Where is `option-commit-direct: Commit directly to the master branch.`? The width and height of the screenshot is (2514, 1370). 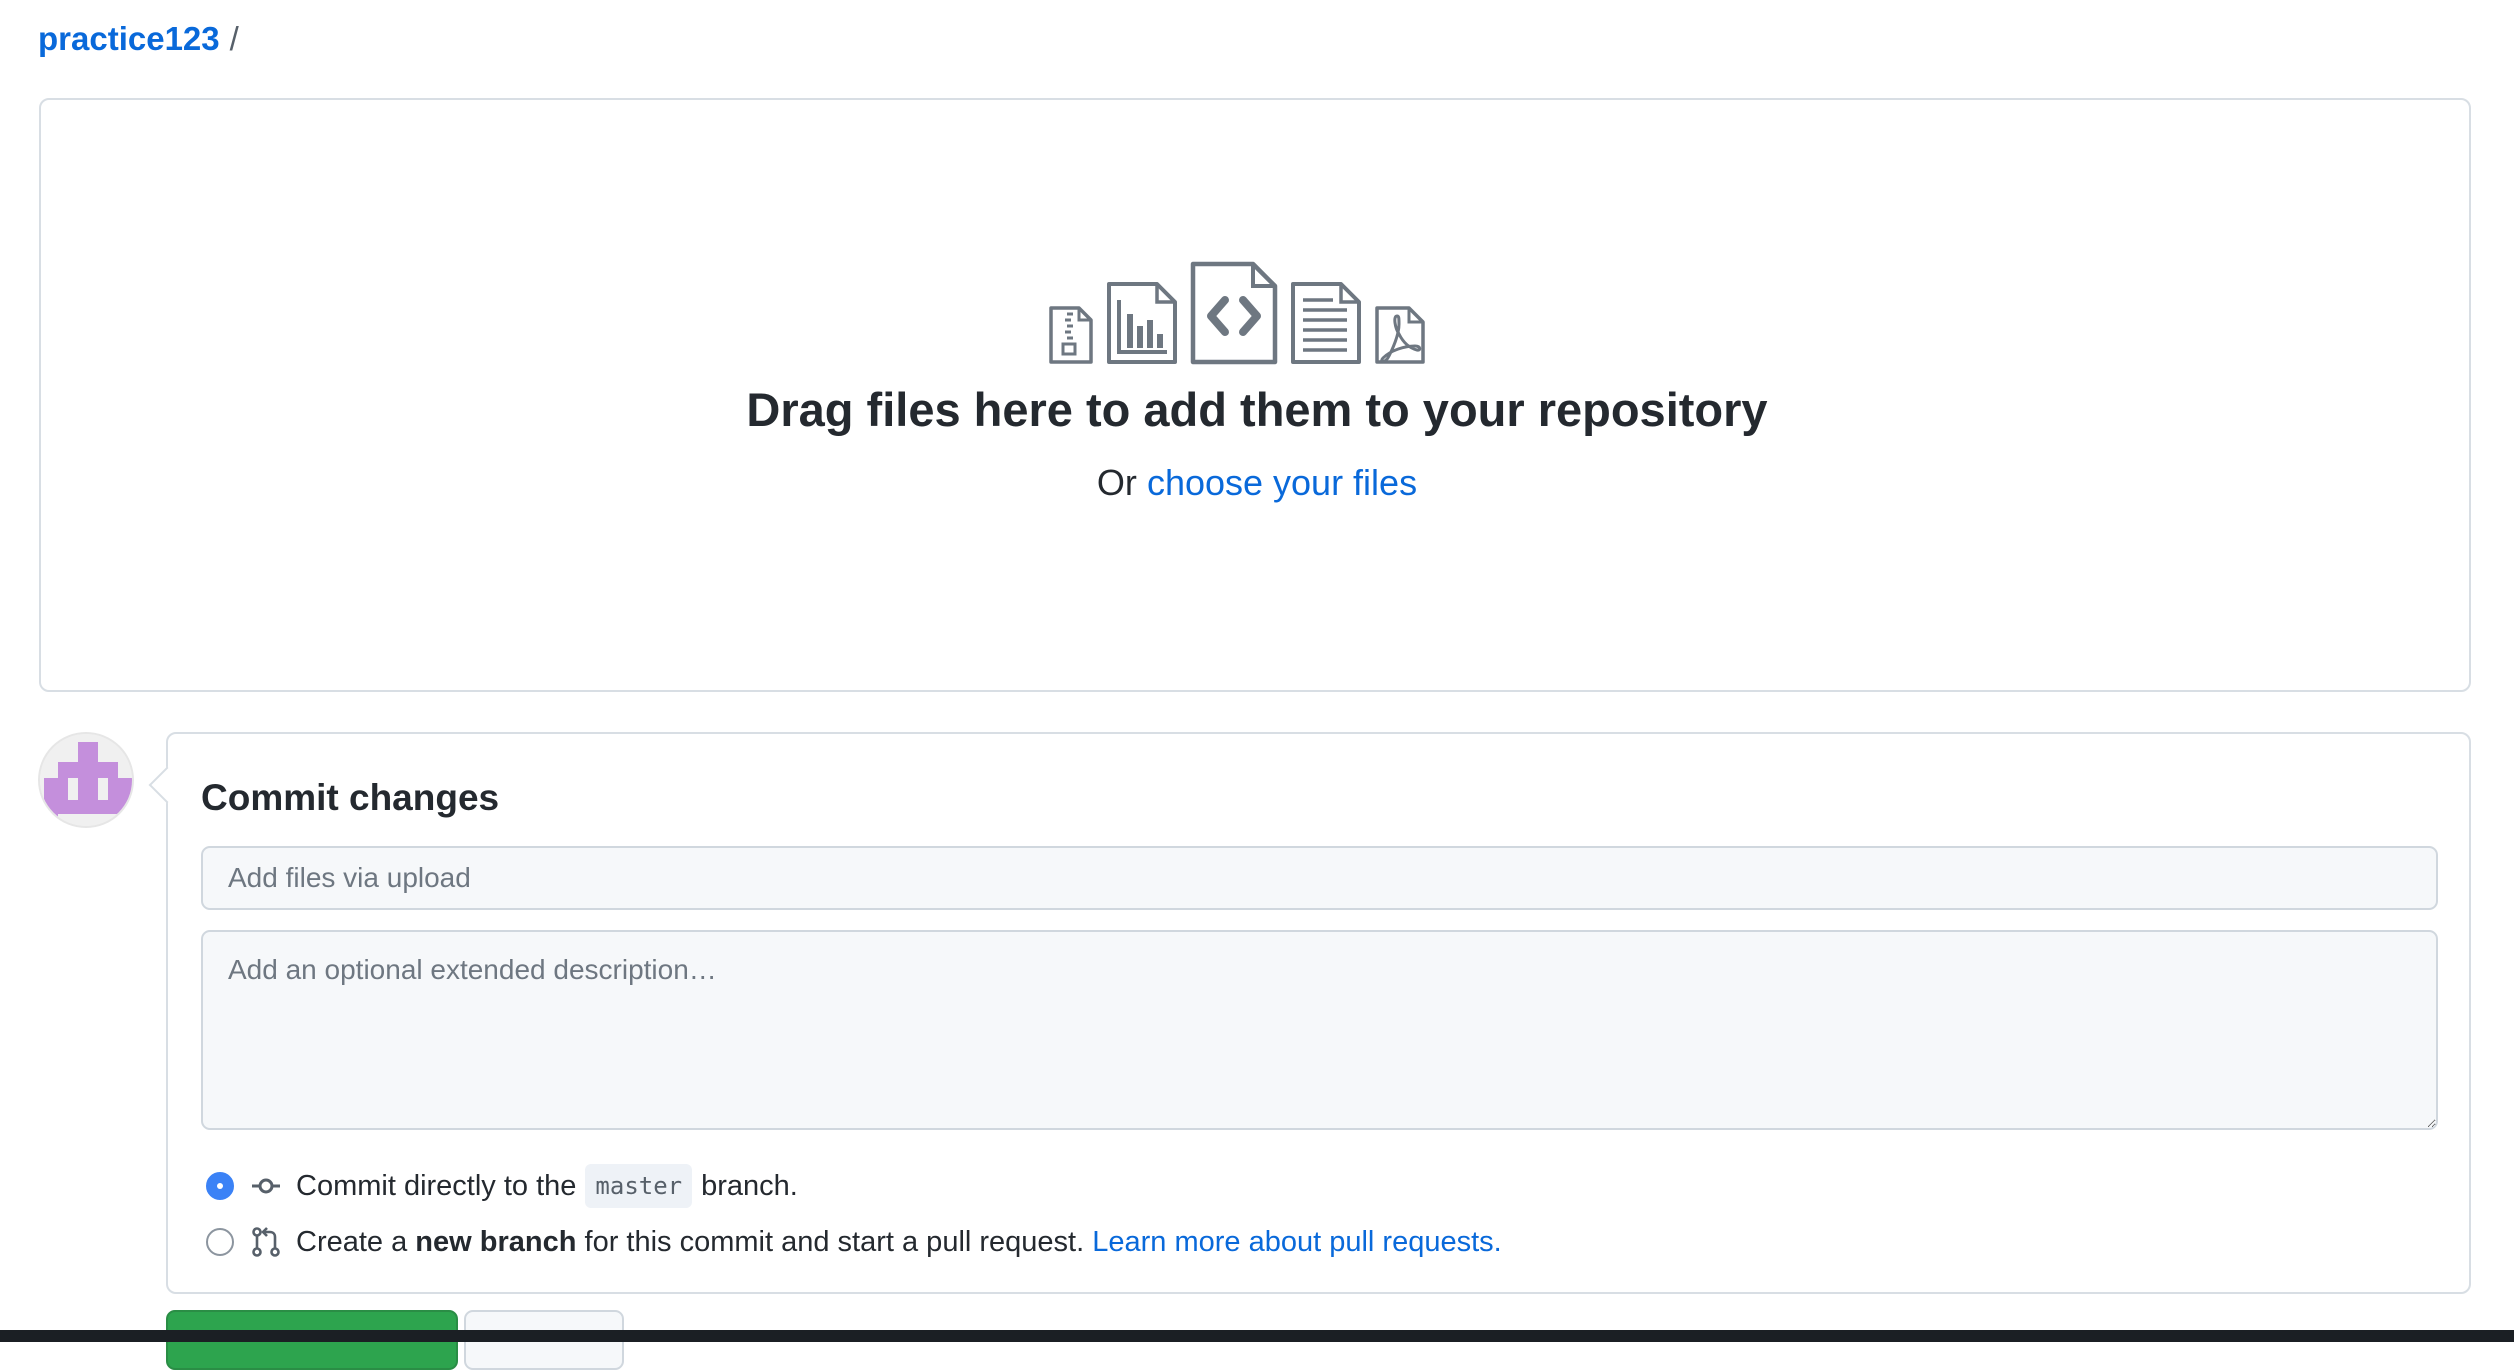
option-commit-direct: Commit directly to the master branch. is located at coordinates (502, 1186).